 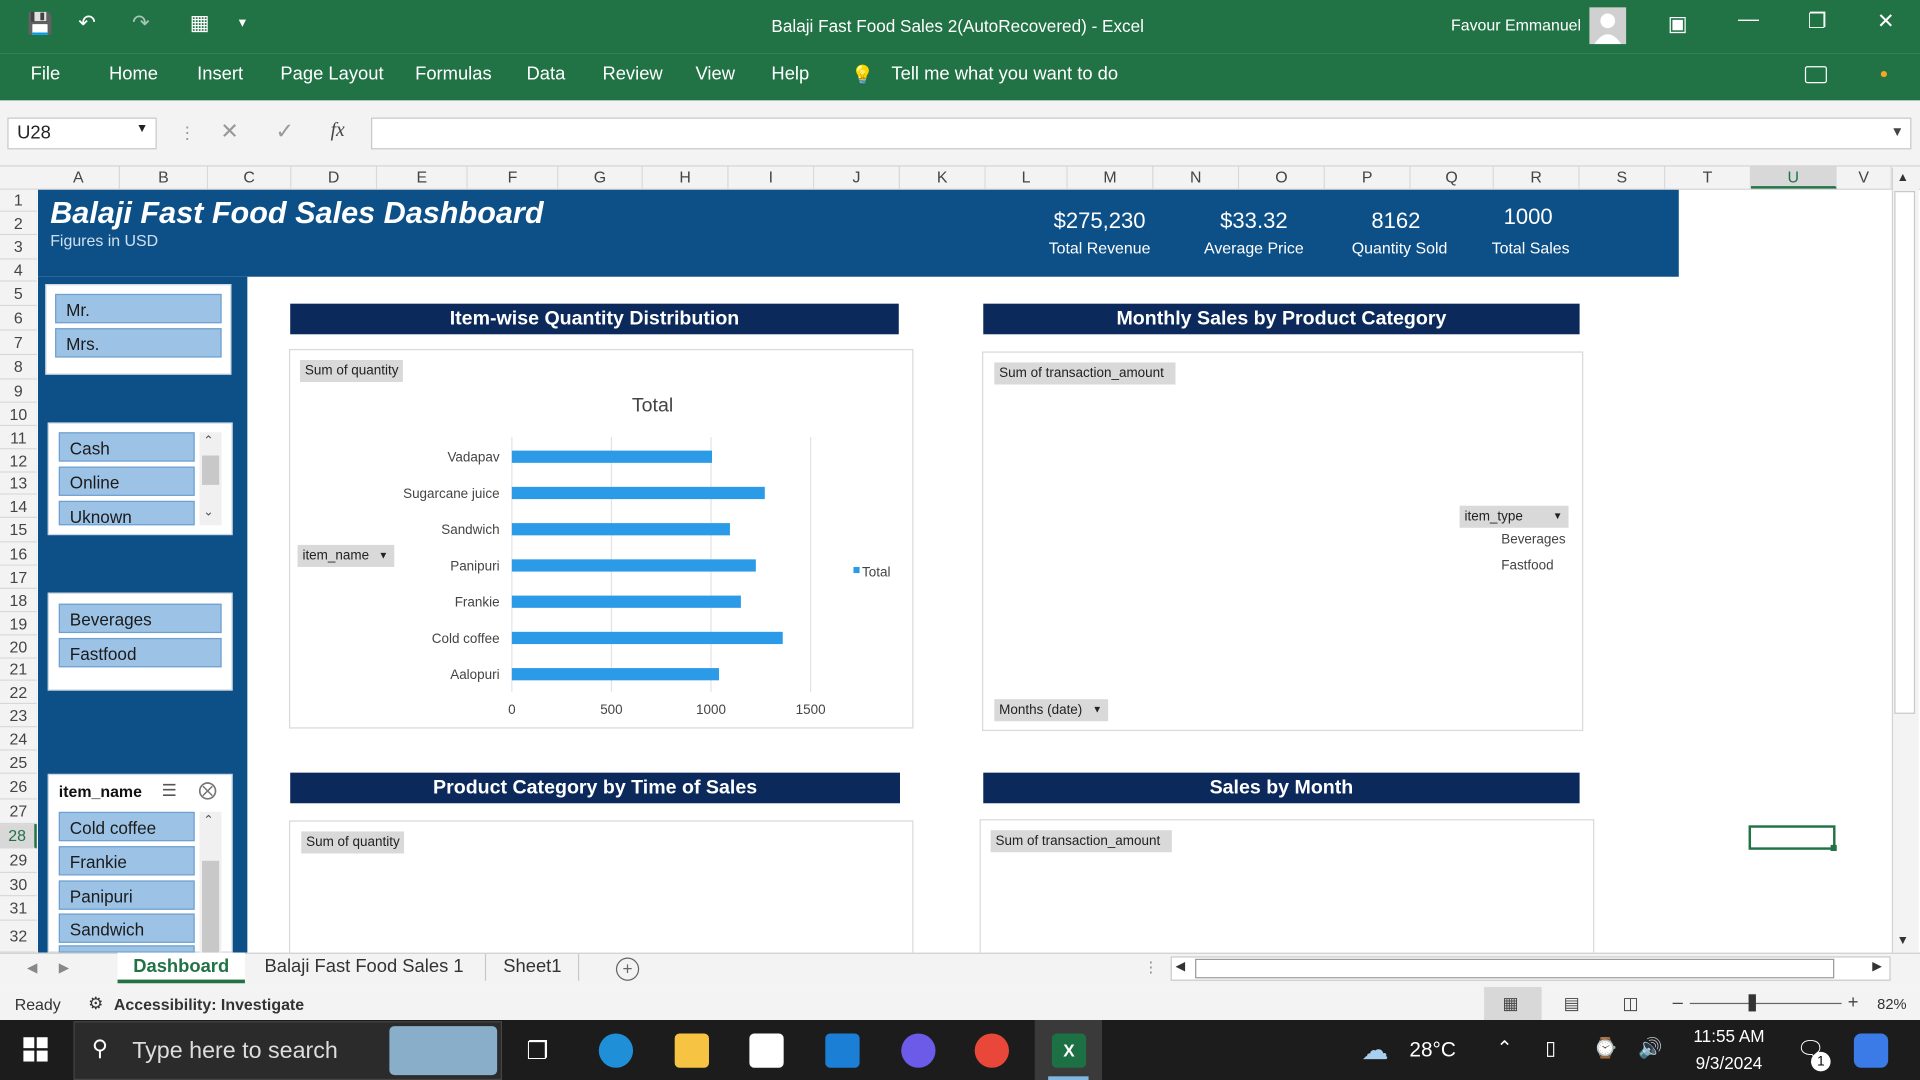 What do you see at coordinates (1833, 848) in the screenshot?
I see `fill-handle` at bounding box center [1833, 848].